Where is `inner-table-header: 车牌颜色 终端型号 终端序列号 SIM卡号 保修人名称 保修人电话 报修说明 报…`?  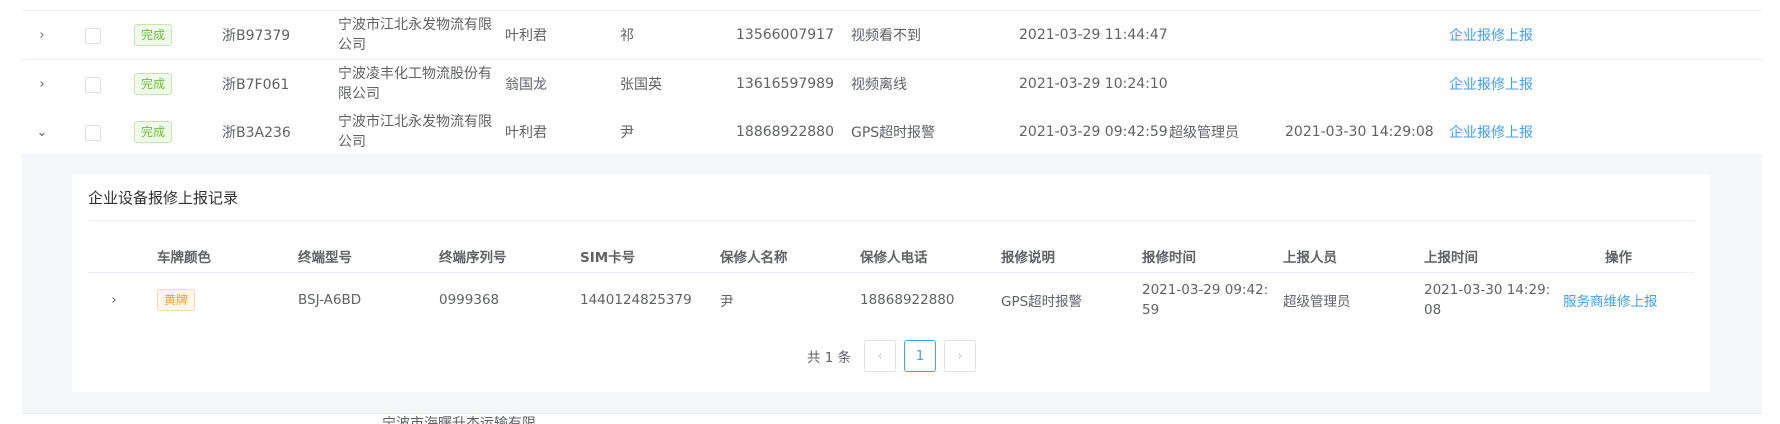
inner-table-header: 车牌颜色 终端型号 终端序列号 SIM卡号 保修人名称 保修人电话 报修说明 报… is located at coordinates (891, 256).